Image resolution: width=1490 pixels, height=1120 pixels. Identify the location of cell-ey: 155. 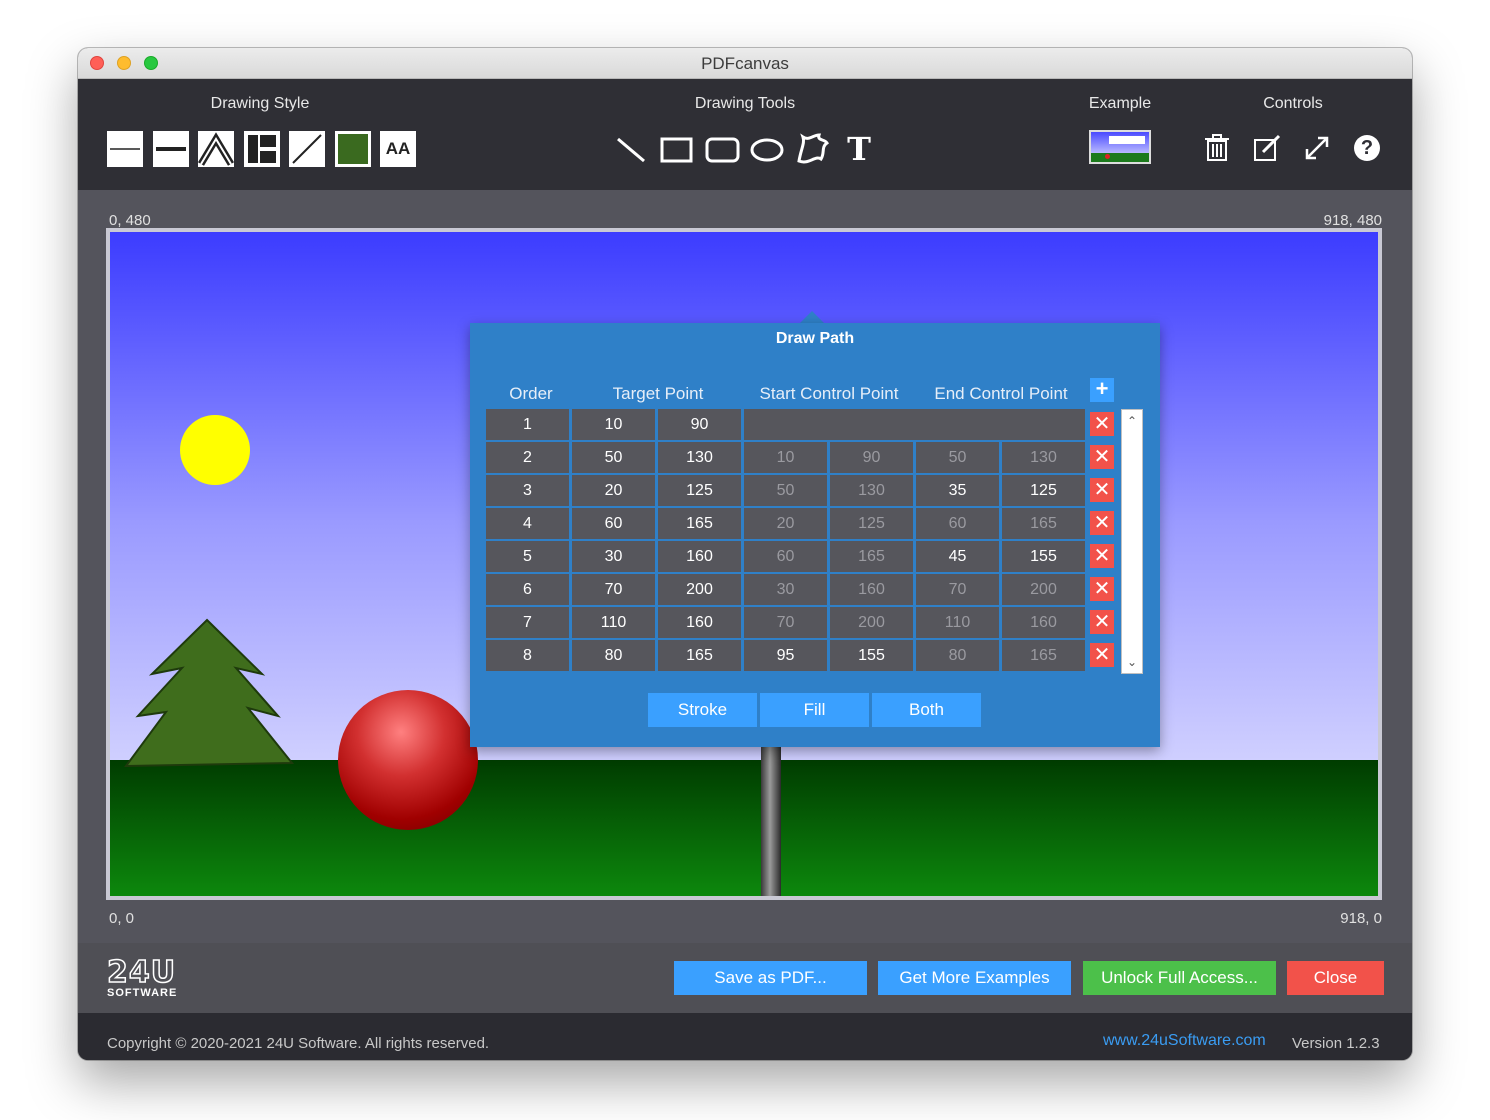
(1043, 556).